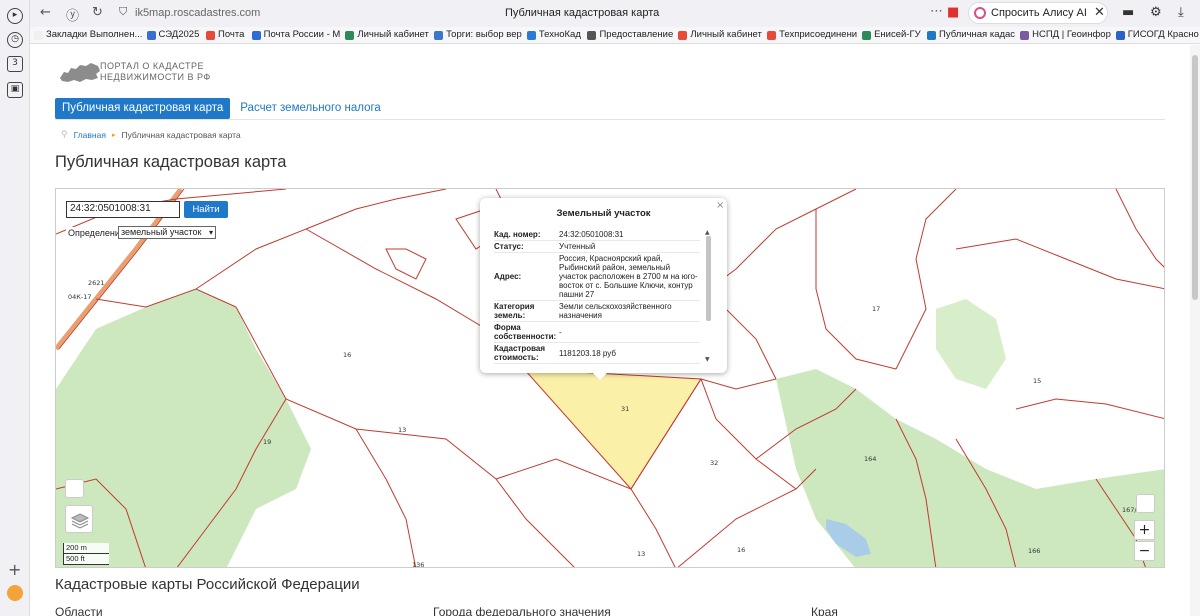  Describe the element at coordinates (628, 35) in the screenshot. I see `bookmark-item: Предоставление` at that location.